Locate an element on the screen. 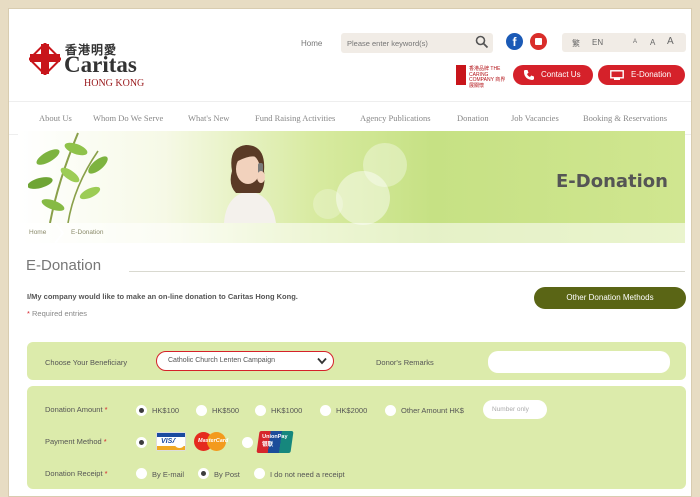  search-box is located at coordinates (417, 43).